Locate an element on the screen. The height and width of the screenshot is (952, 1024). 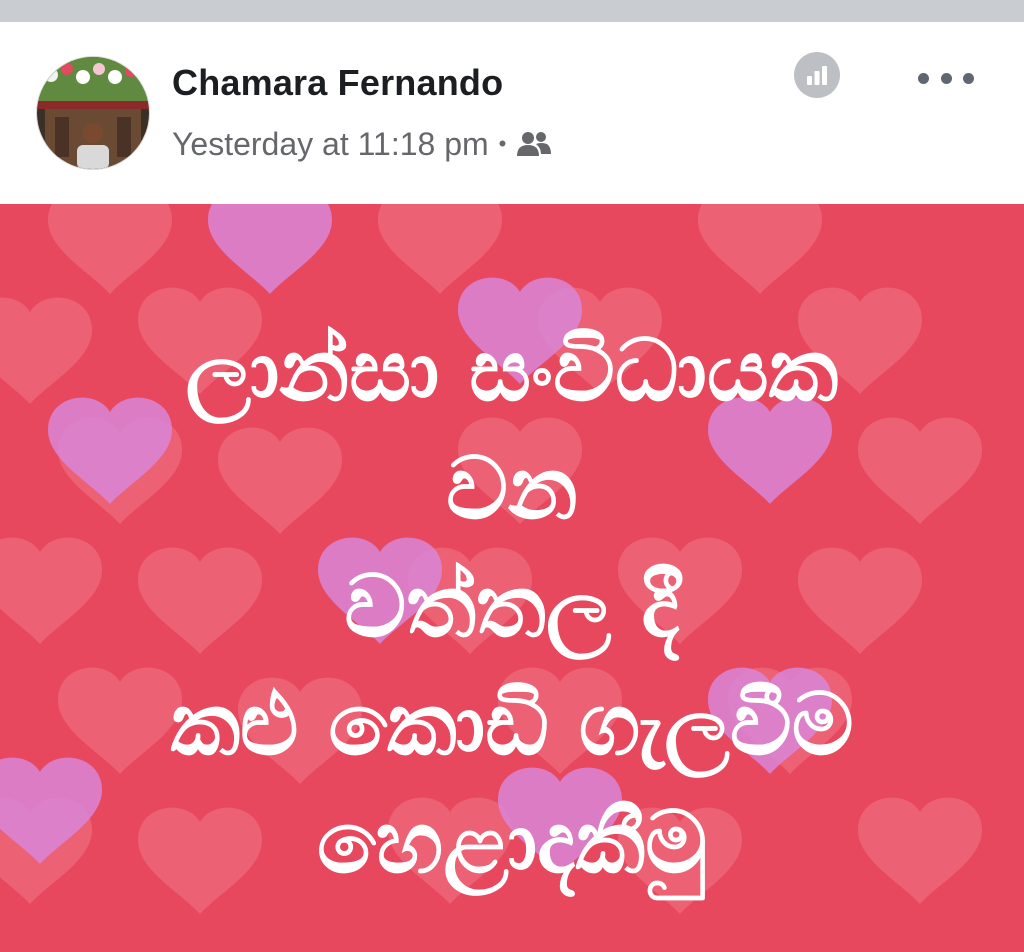
bar-chart-icon is located at coordinates (817, 75).